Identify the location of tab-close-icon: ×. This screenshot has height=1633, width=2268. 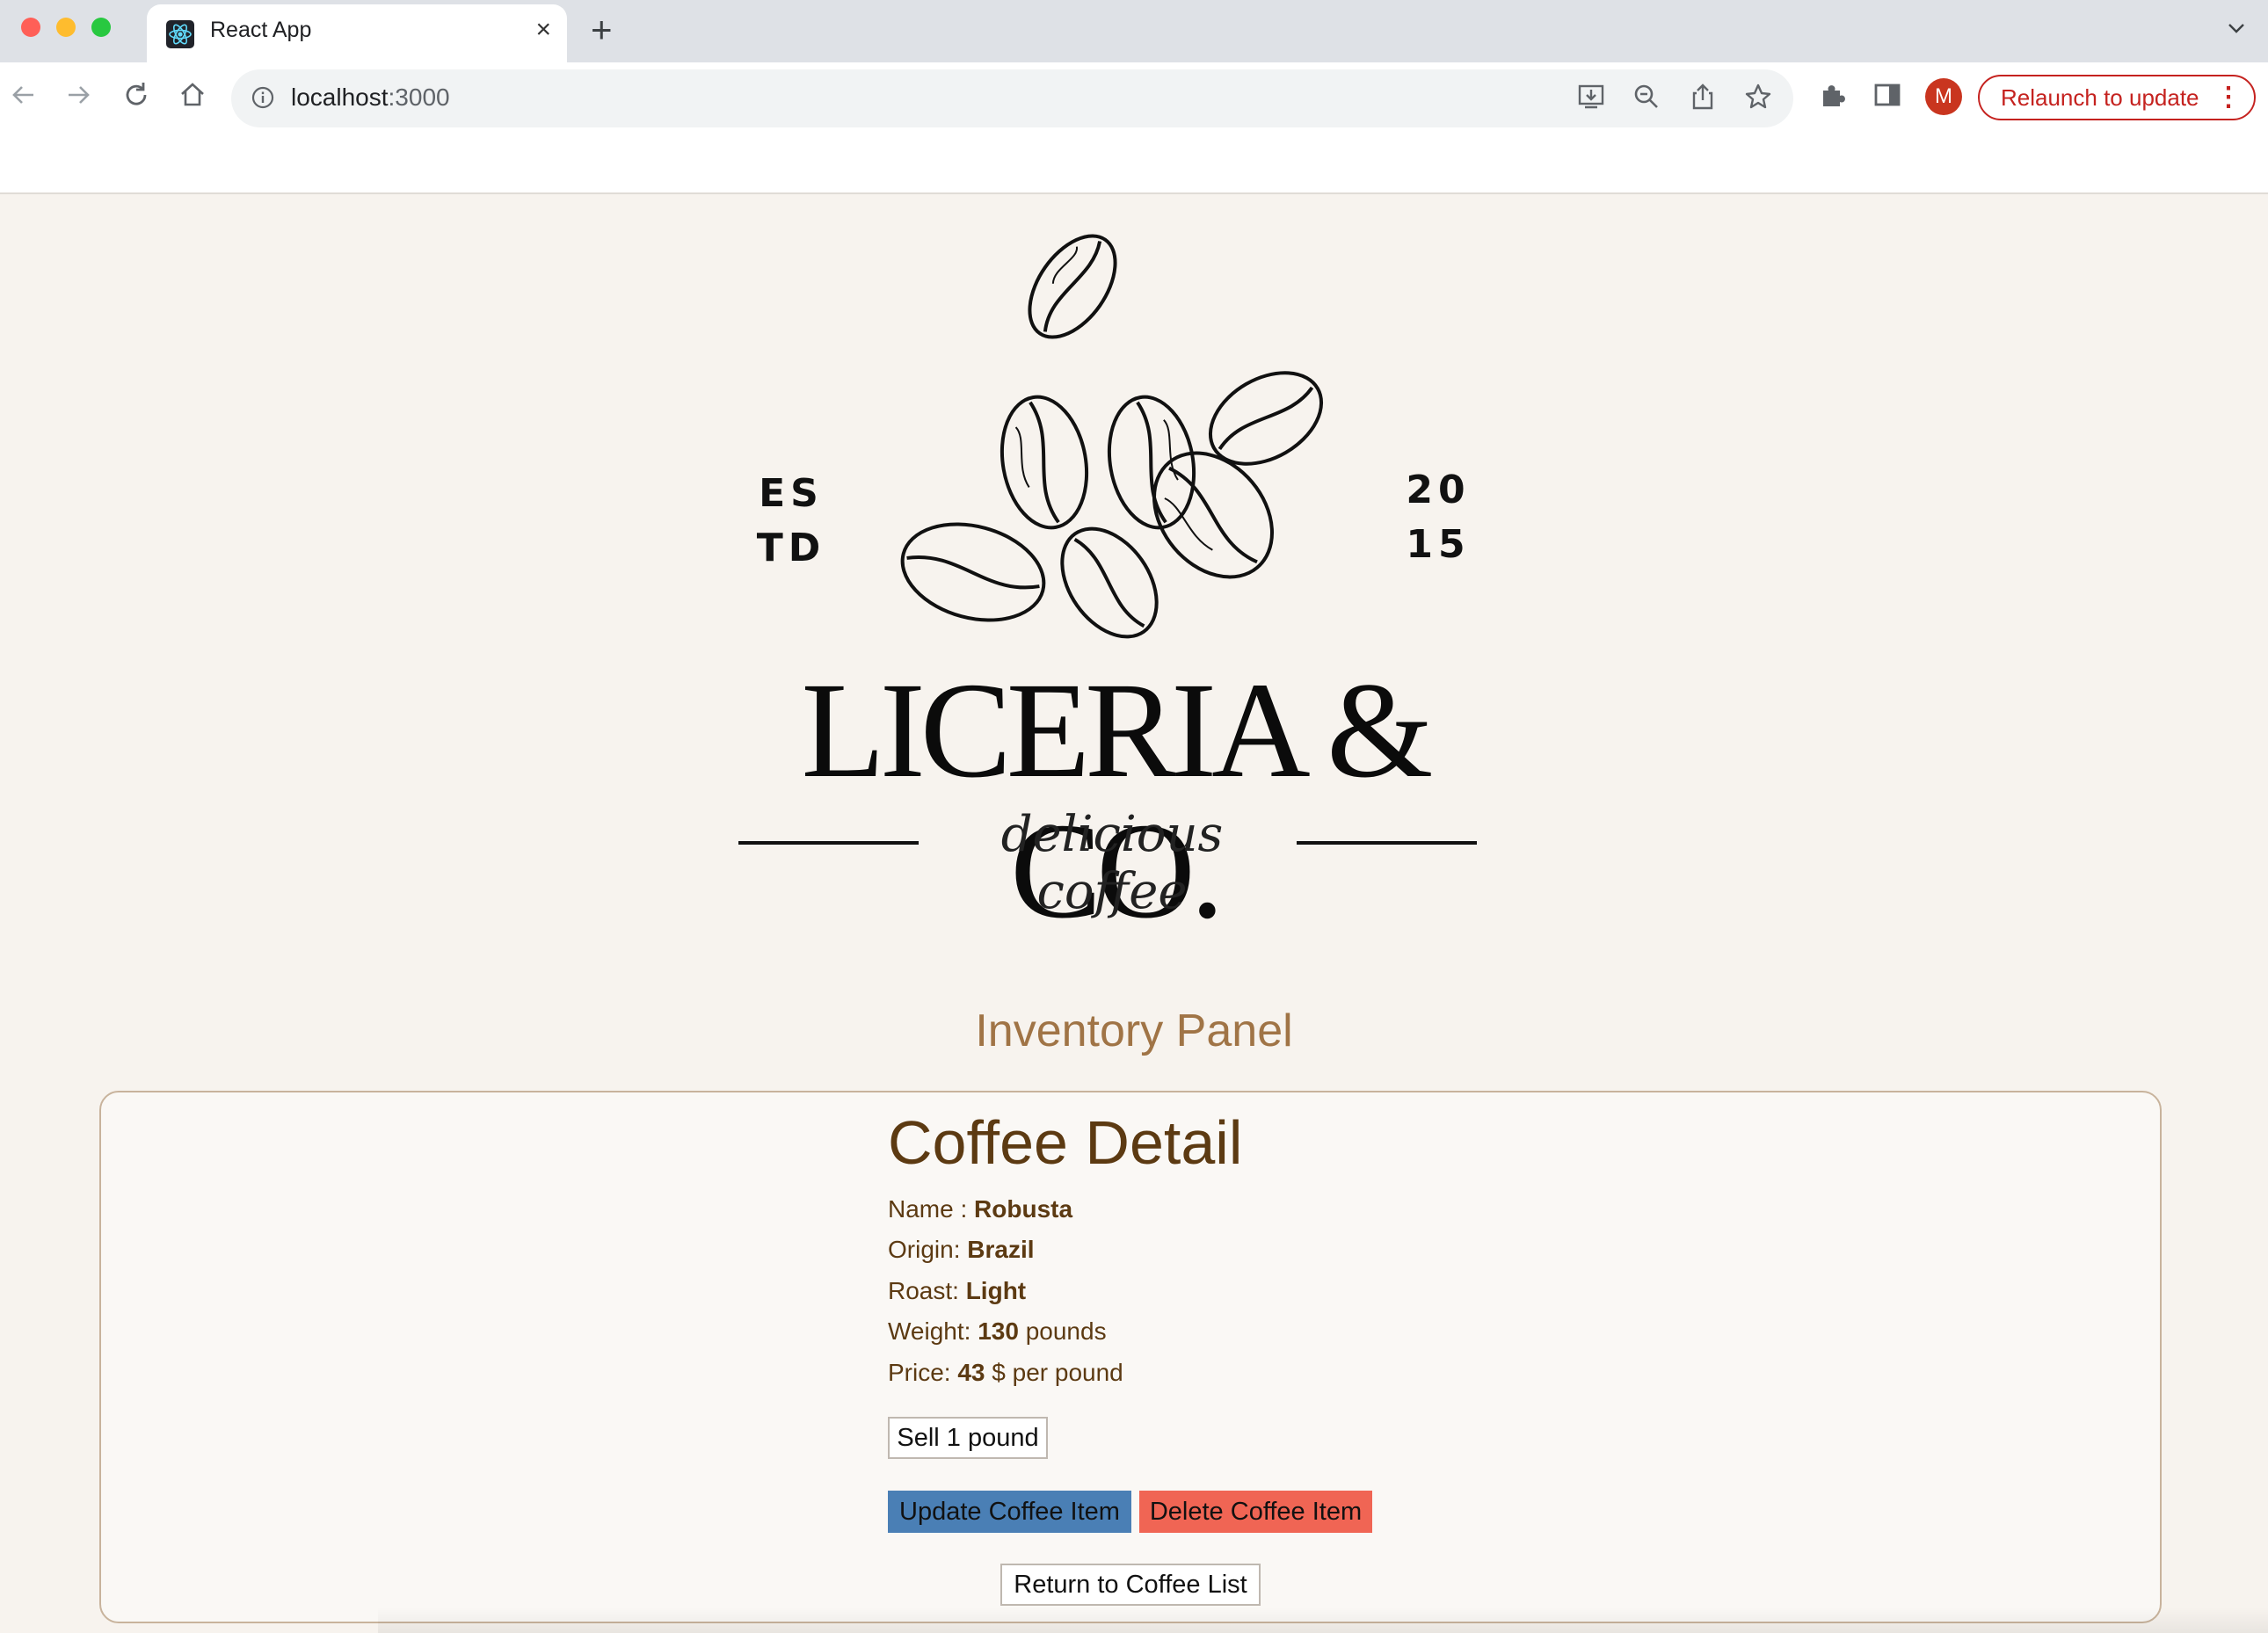
(543, 30).